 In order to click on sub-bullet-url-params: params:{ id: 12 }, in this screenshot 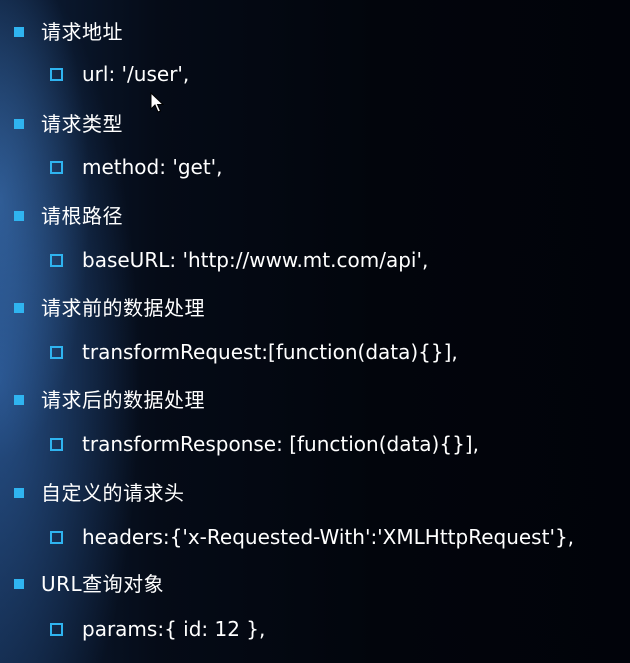, I will do `click(157, 629)`.